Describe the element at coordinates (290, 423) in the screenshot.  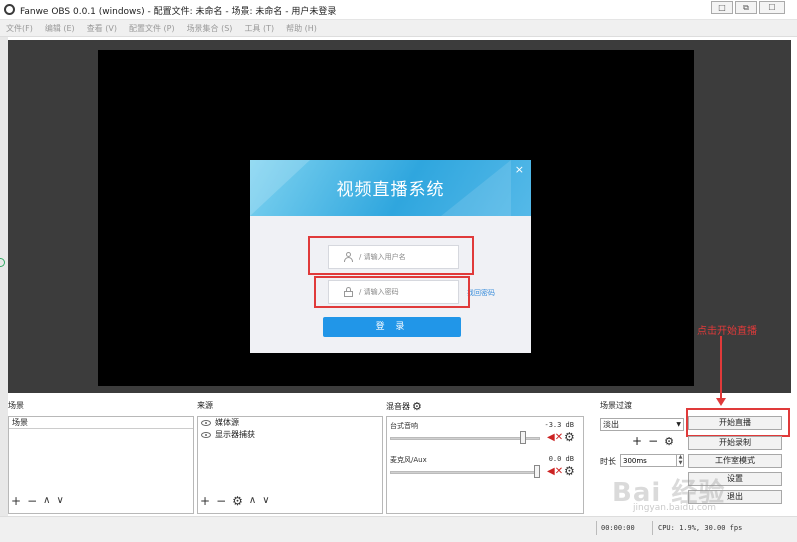
I see `list-item: 媒体源` at that location.